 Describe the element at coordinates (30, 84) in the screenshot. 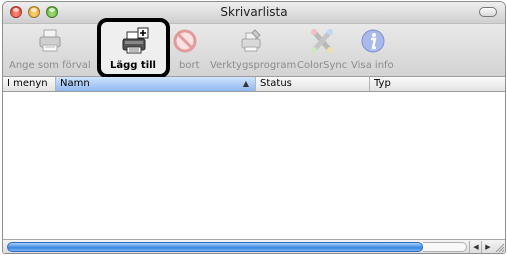

I see `column-header-in-menu: I menyn` at that location.